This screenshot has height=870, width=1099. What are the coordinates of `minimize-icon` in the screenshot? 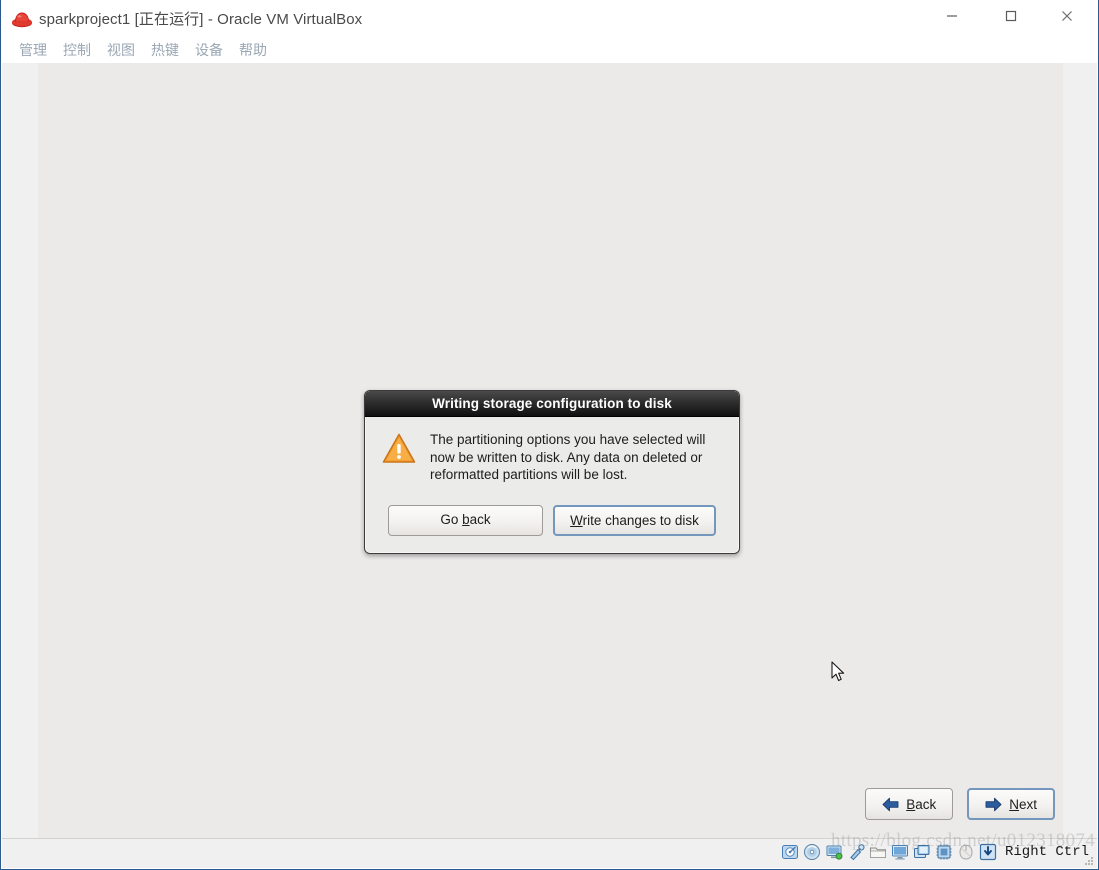 It's located at (951, 16).